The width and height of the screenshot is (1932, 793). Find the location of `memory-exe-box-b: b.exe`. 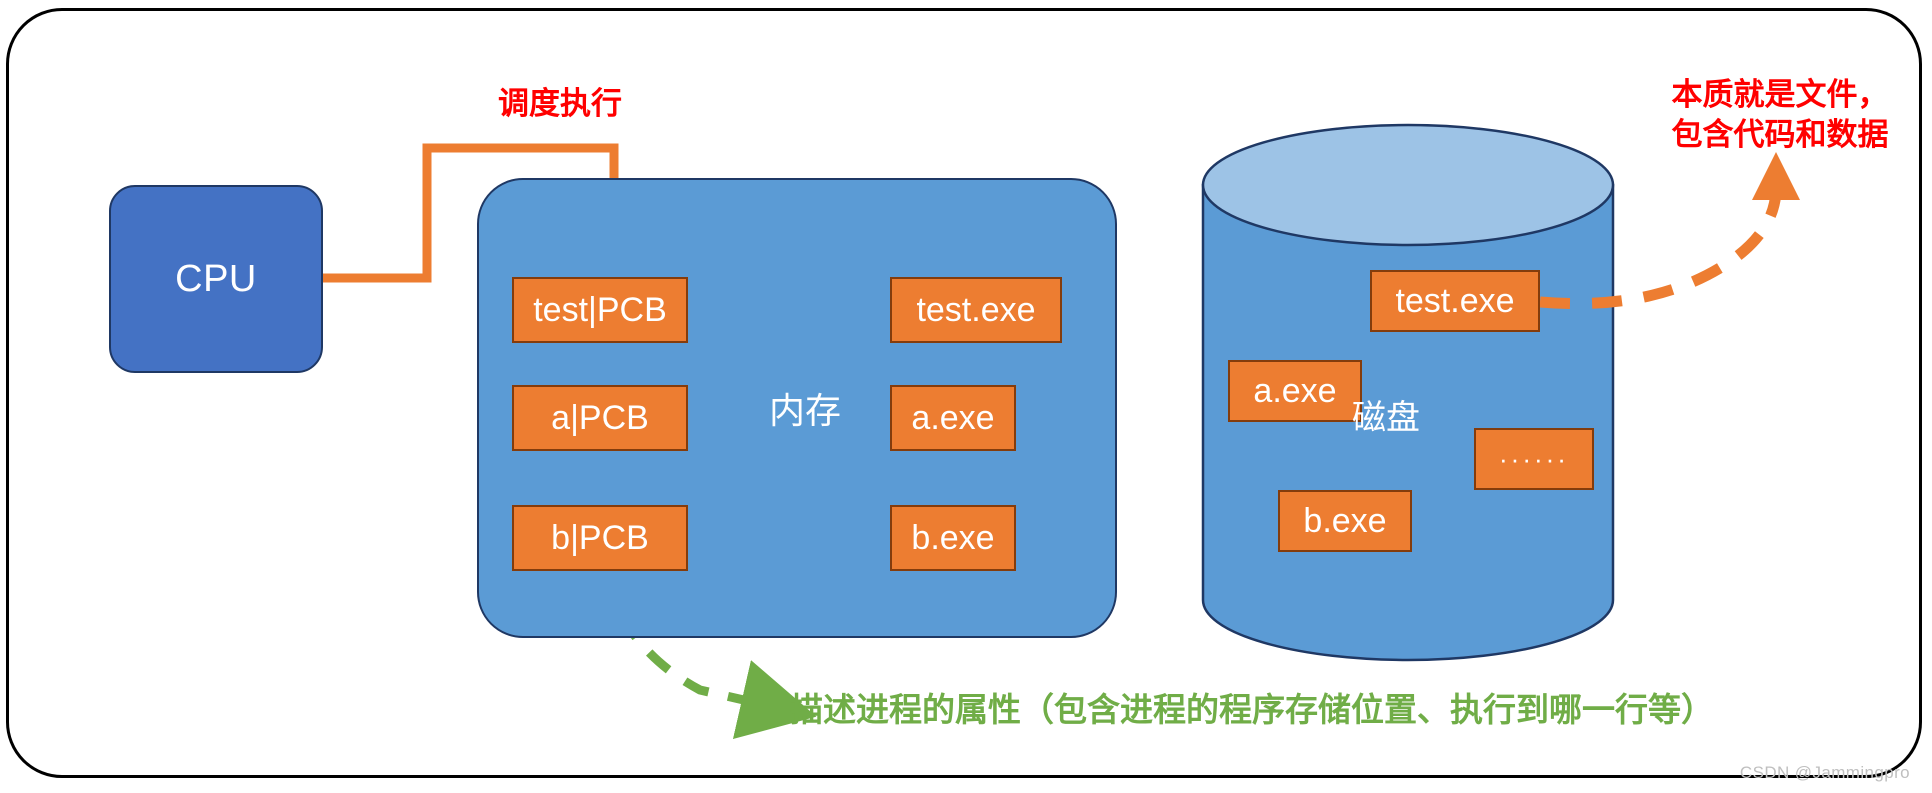

memory-exe-box-b: b.exe is located at coordinates (953, 538).